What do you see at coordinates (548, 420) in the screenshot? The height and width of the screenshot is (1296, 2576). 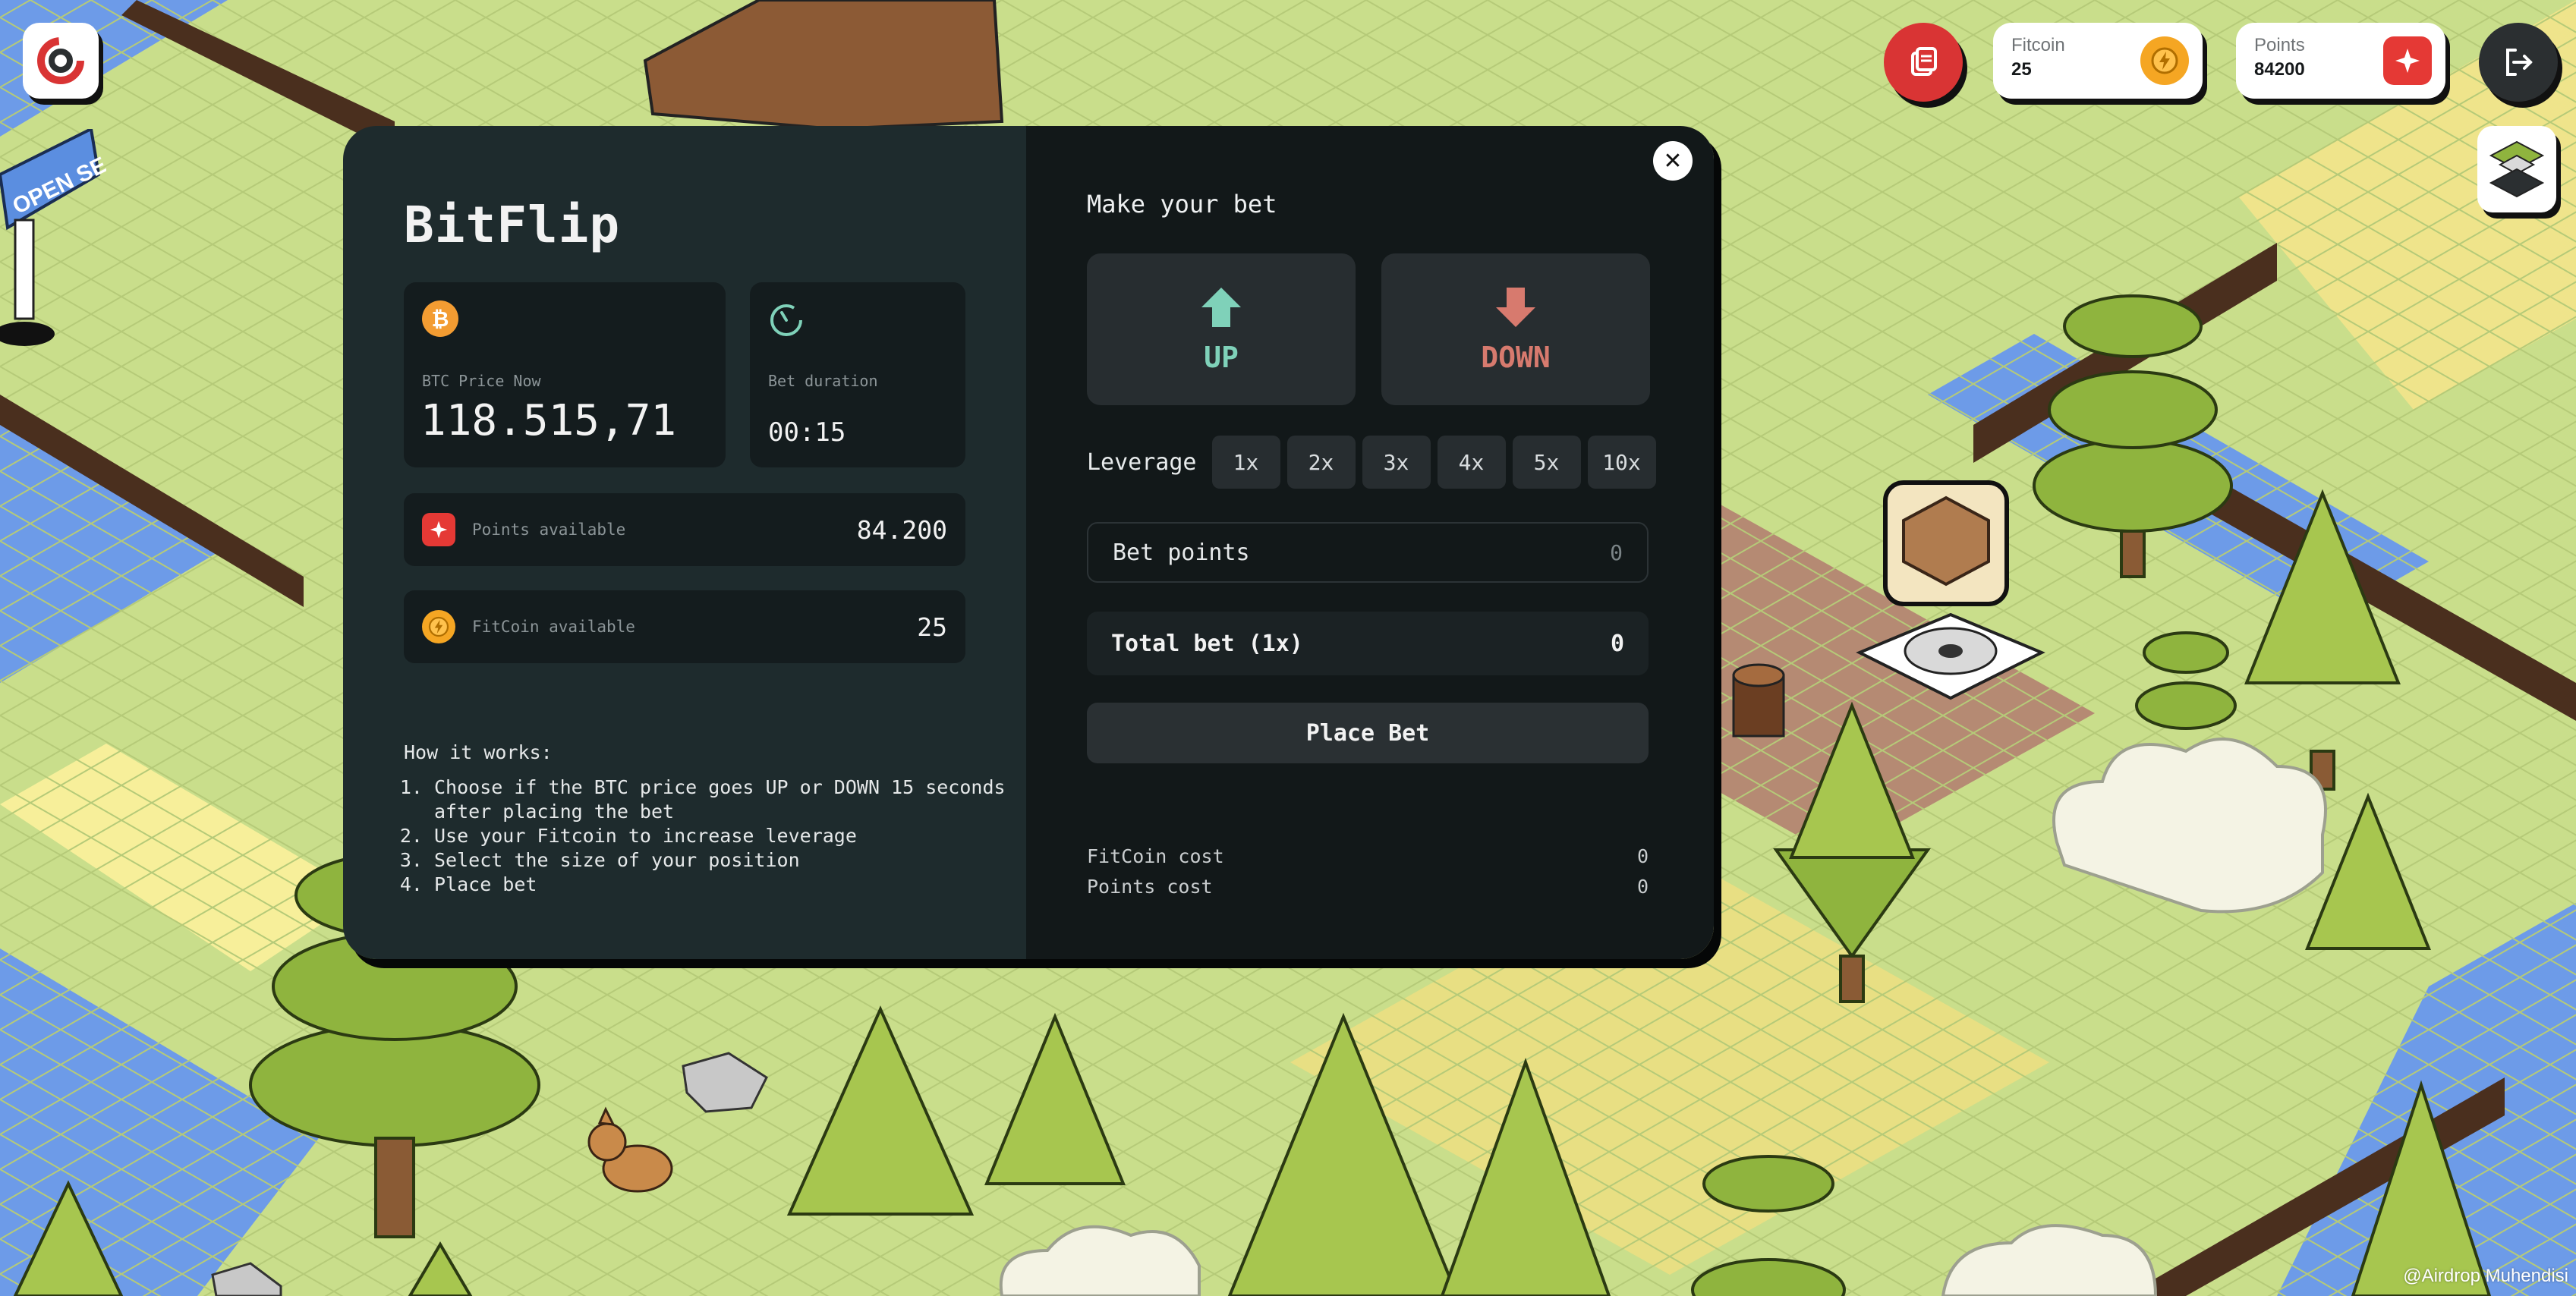 I see `btc-price-value: 118.515,71` at bounding box center [548, 420].